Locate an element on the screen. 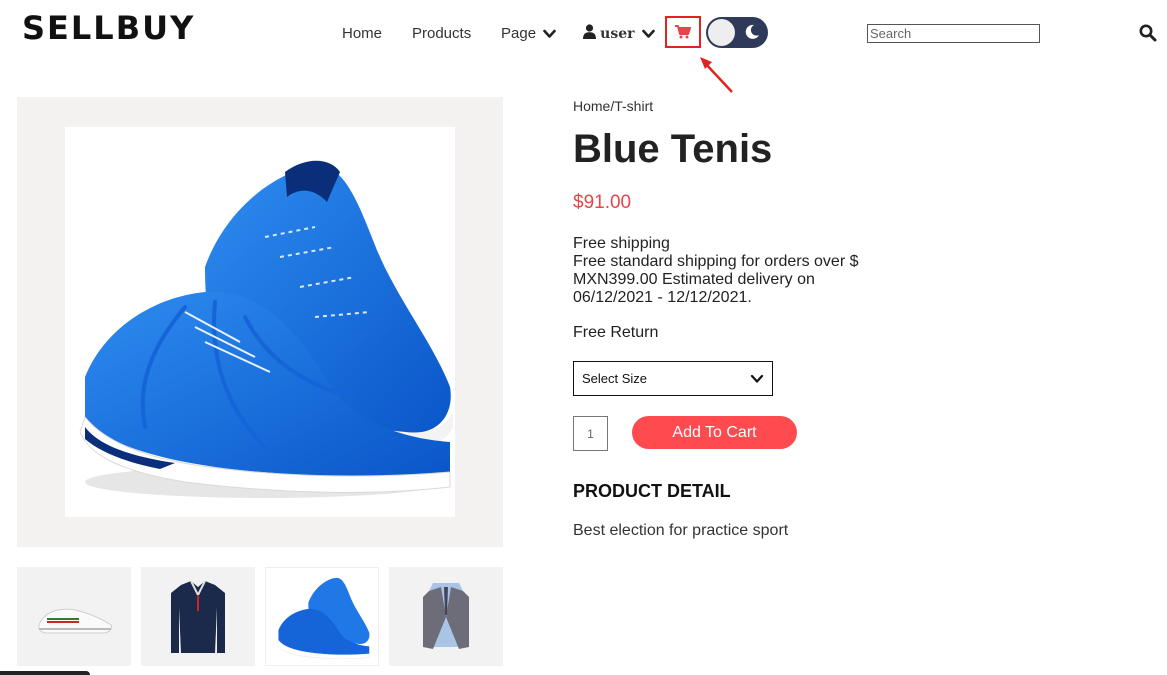 This screenshot has height=675, width=1167. size-select-label: Select Size is located at coordinates (615, 378).